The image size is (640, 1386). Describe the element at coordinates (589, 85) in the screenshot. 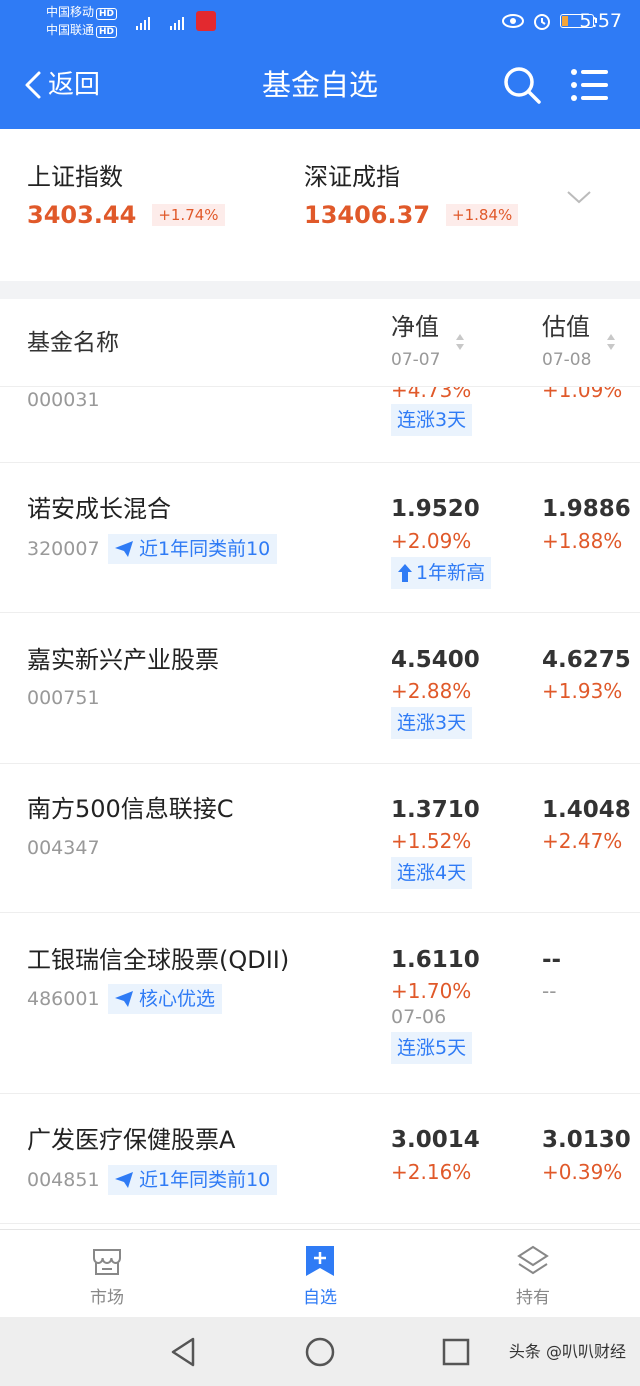

I see `menu-icon` at that location.